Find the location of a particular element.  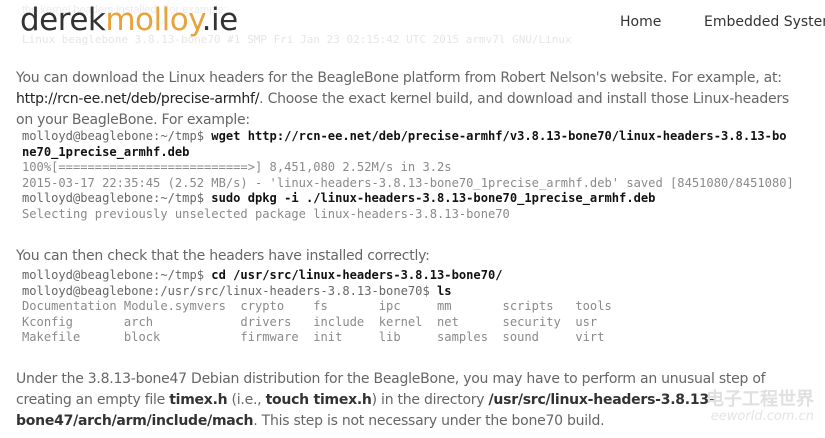

note-bold-file: timex.h is located at coordinates (198, 400).